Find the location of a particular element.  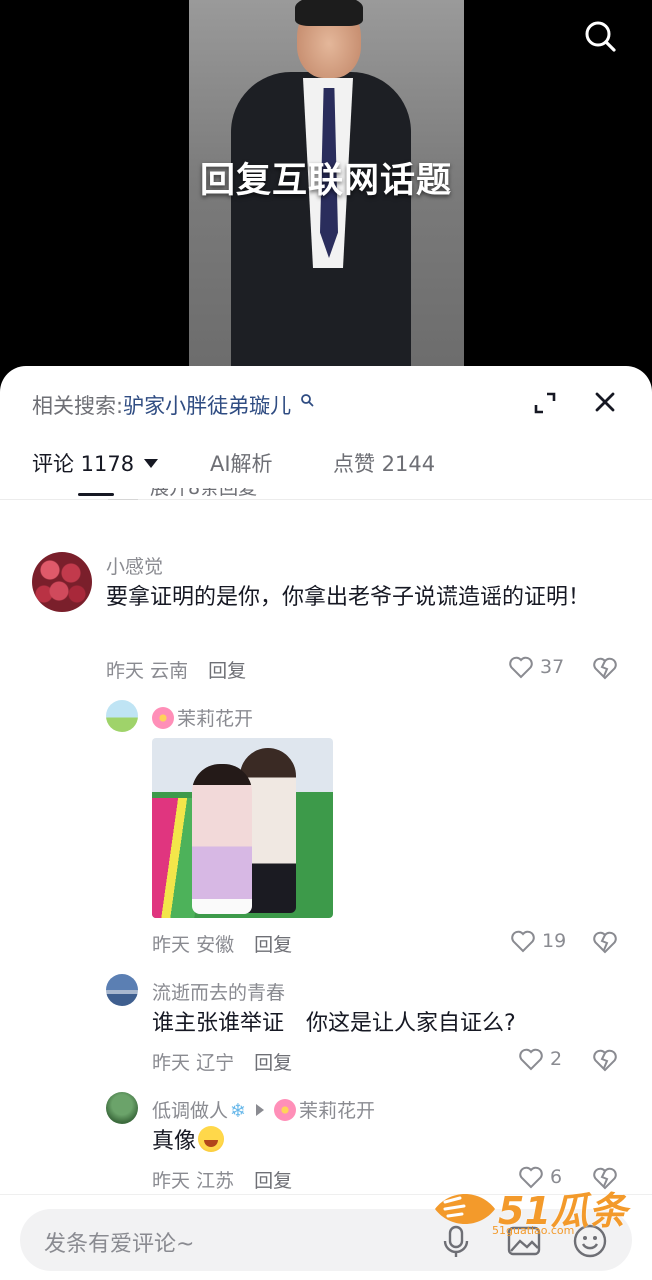

reply-username-text: 茉莉花开 is located at coordinates (215, 719).